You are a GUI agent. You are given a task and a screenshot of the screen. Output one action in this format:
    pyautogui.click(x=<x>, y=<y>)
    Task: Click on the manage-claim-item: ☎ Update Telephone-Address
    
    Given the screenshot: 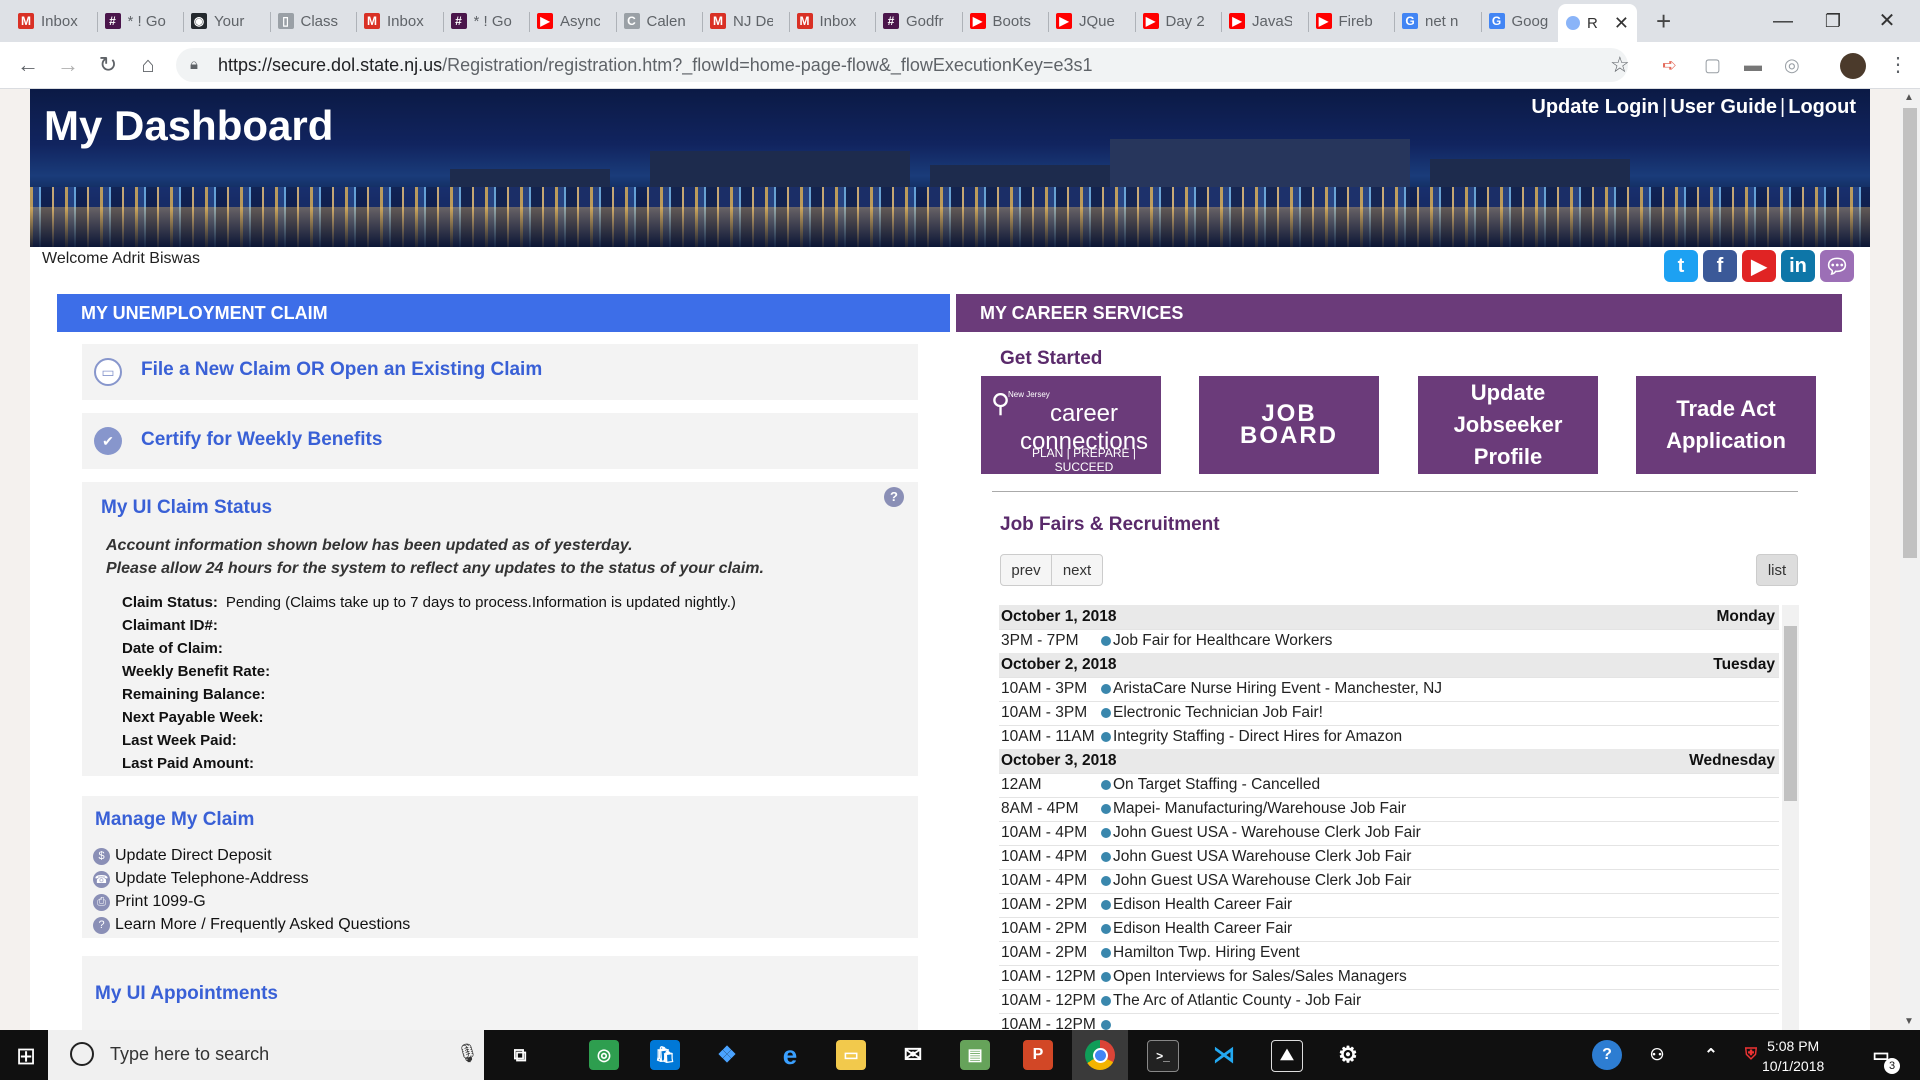 What is the action you would take?
    pyautogui.click(x=201, y=879)
    